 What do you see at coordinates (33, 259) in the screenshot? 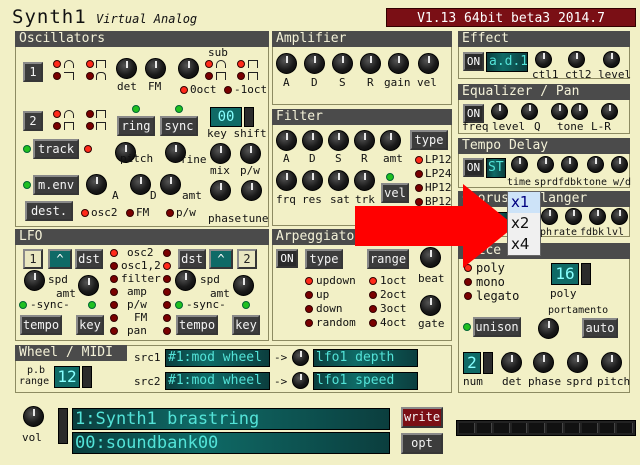
I see `lfo1-select: 1` at bounding box center [33, 259].